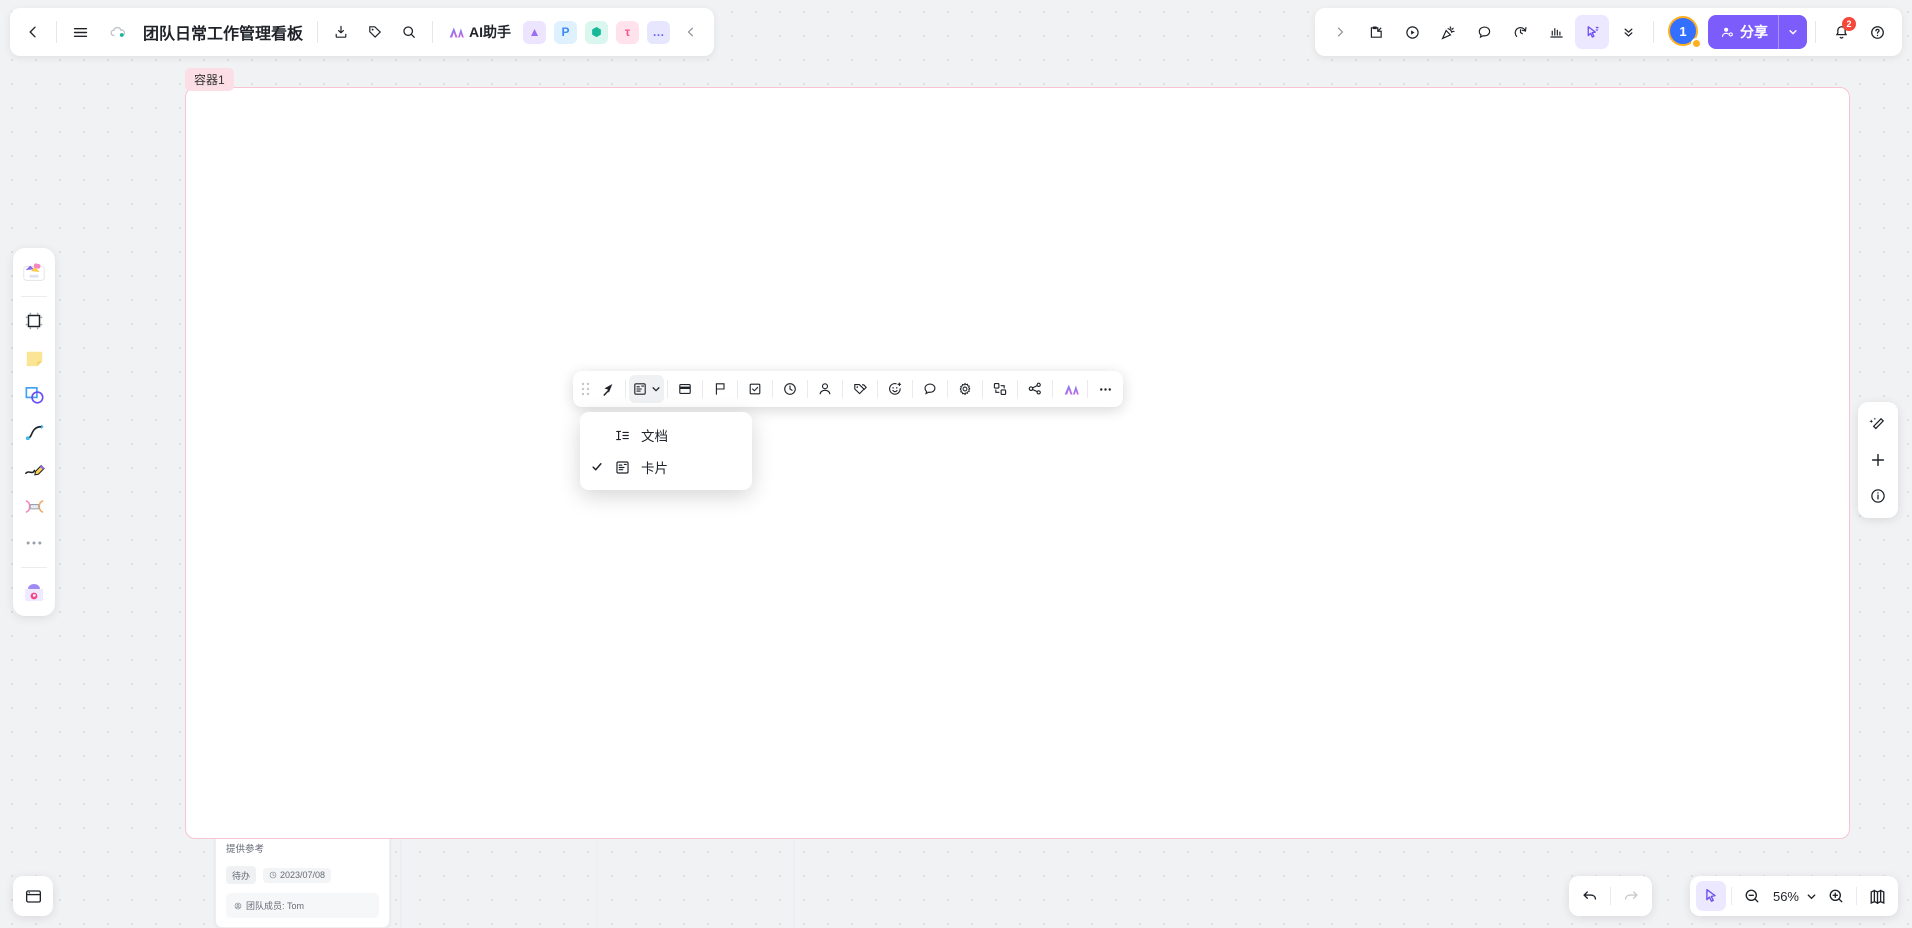  Describe the element at coordinates (1877, 896) in the screenshot. I see `minimap-button` at that location.